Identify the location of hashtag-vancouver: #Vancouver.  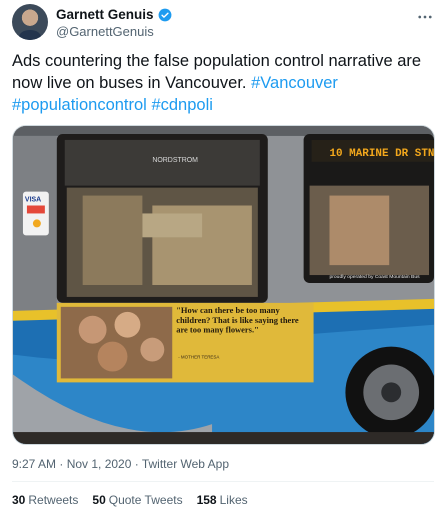
(294, 83).